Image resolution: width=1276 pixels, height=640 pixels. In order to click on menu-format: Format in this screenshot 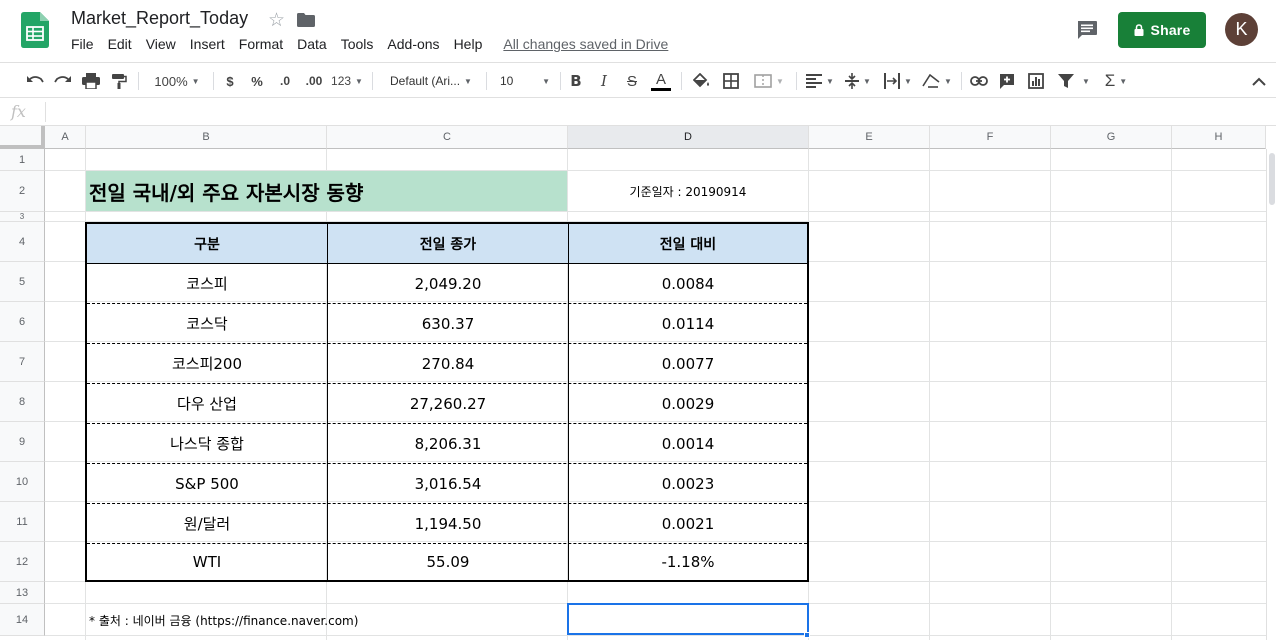, I will do `click(261, 45)`.